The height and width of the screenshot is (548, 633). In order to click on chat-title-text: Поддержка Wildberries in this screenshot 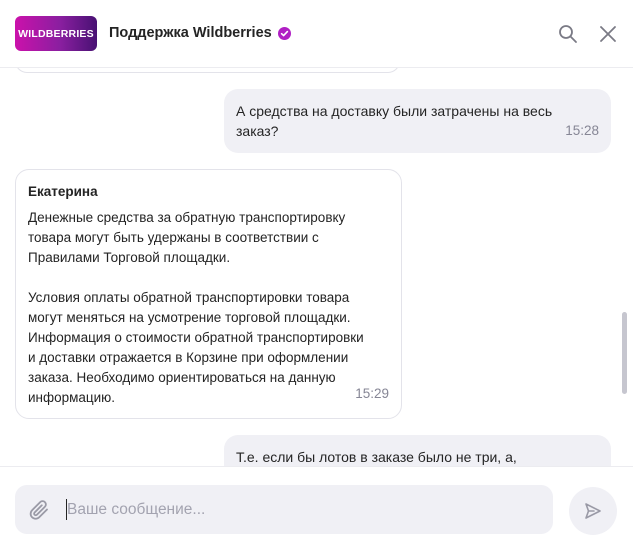, I will do `click(190, 33)`.